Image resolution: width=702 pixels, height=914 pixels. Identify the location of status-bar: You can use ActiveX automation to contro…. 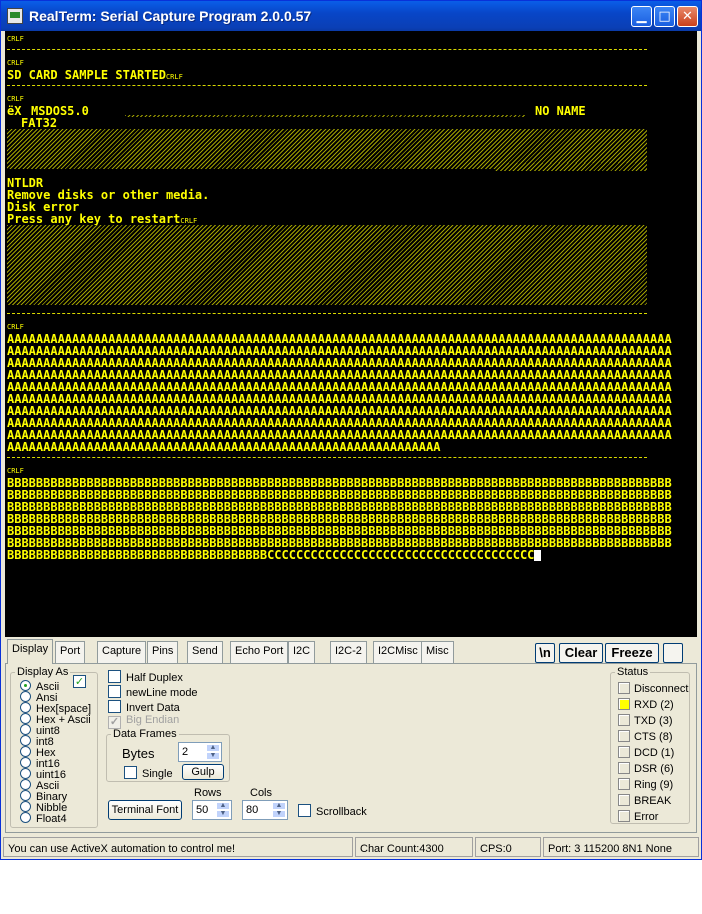
(351, 847).